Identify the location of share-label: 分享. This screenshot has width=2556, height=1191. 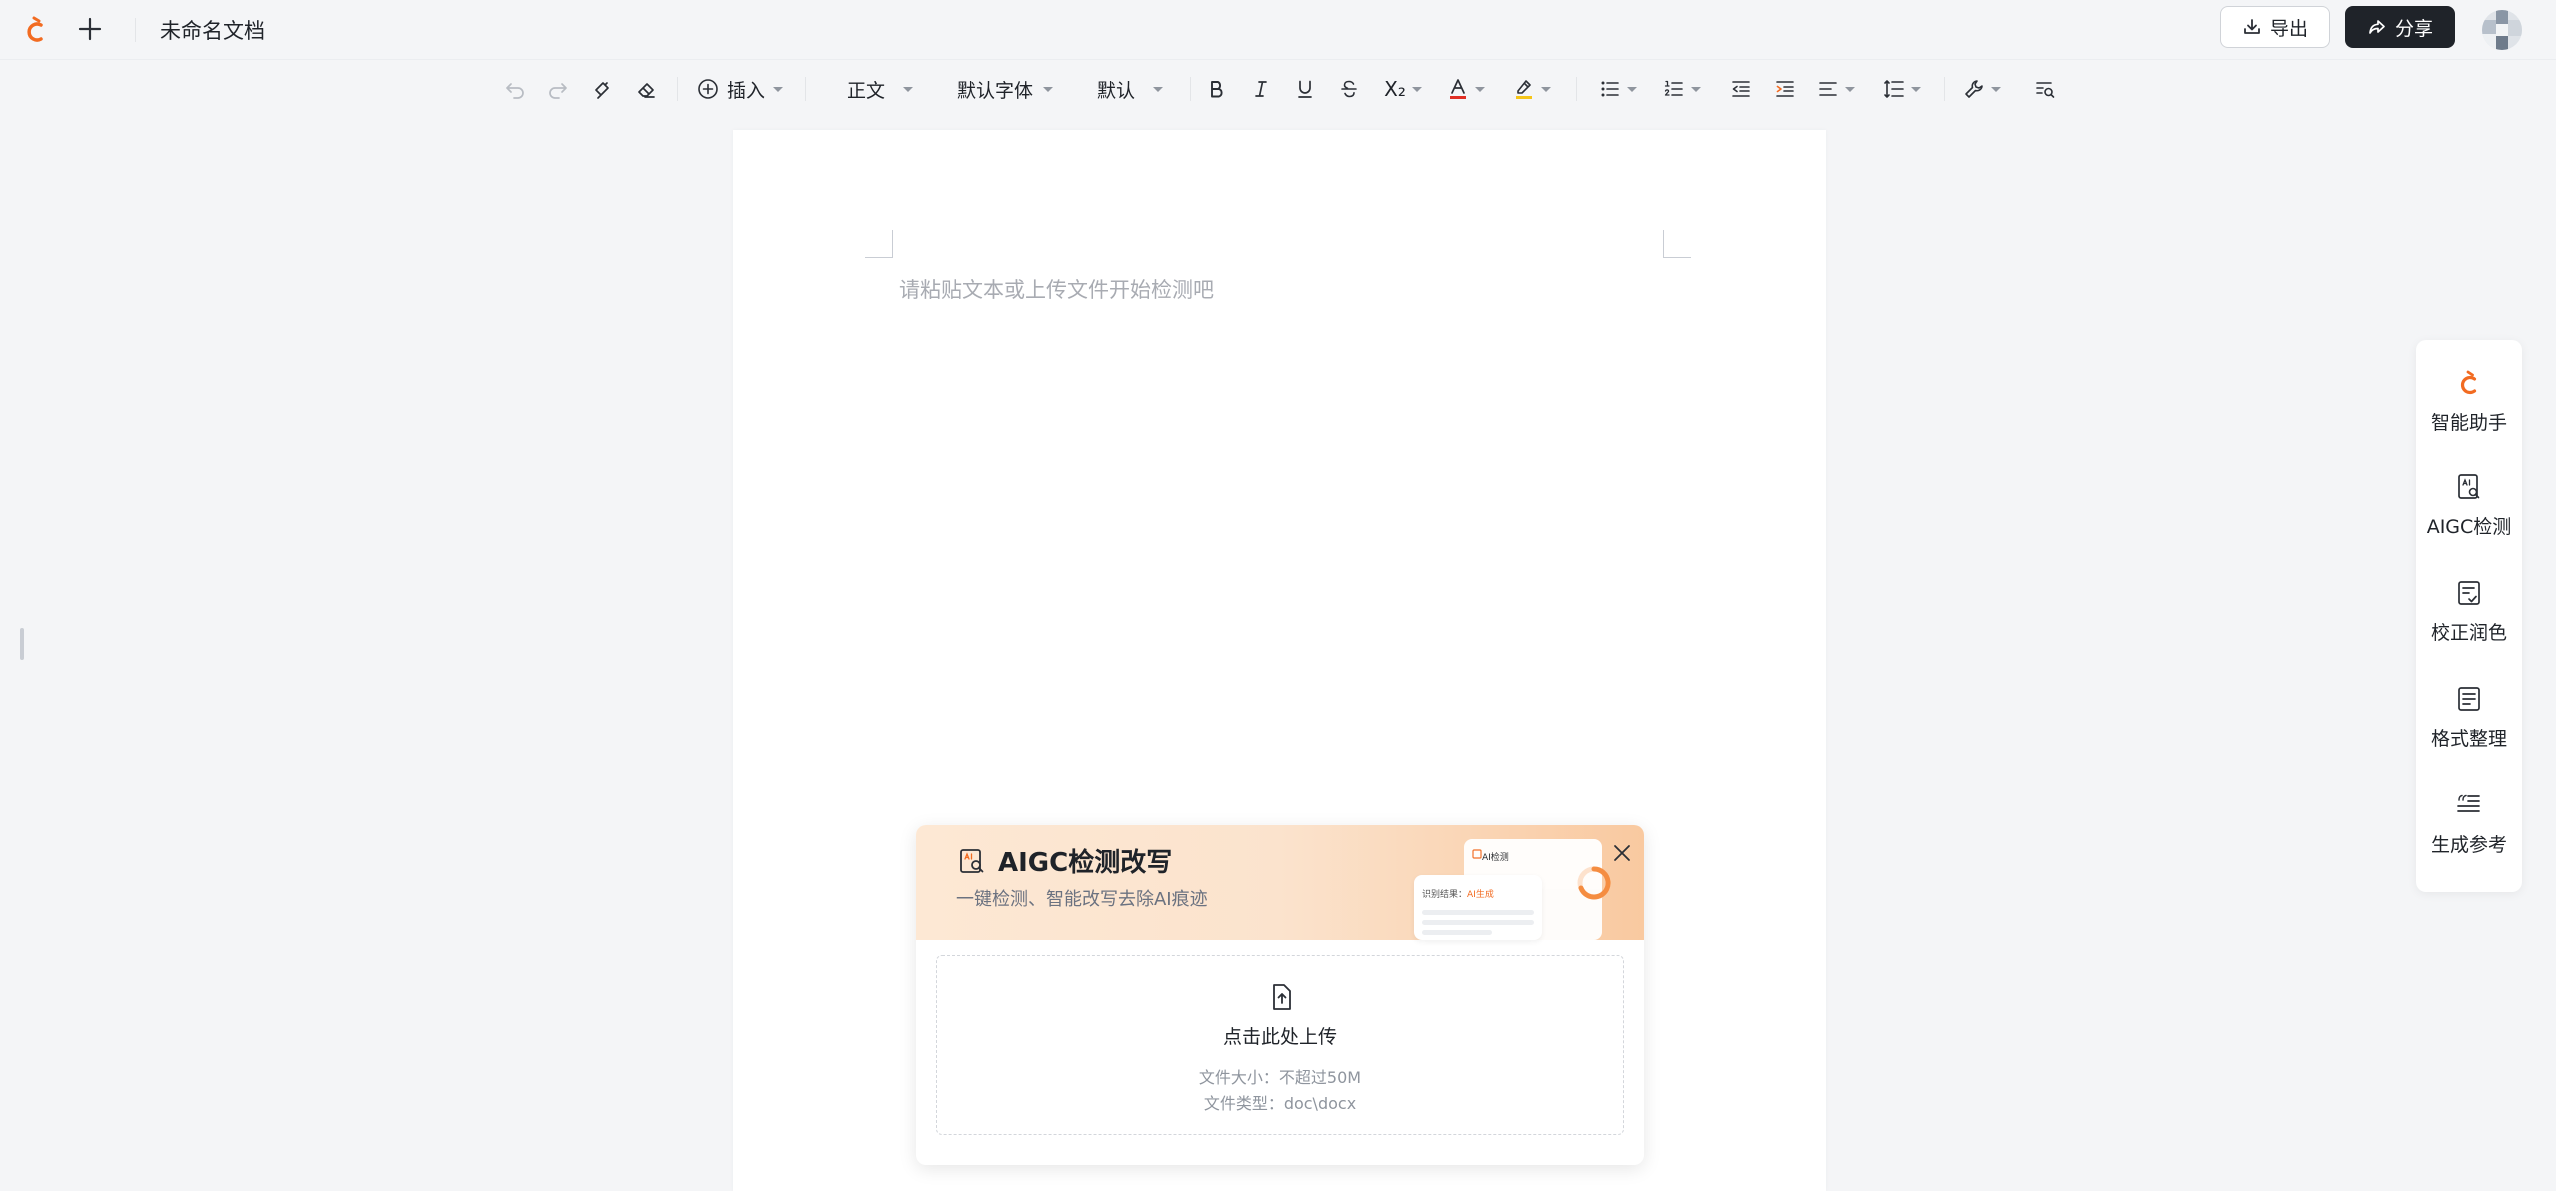
(2413, 28).